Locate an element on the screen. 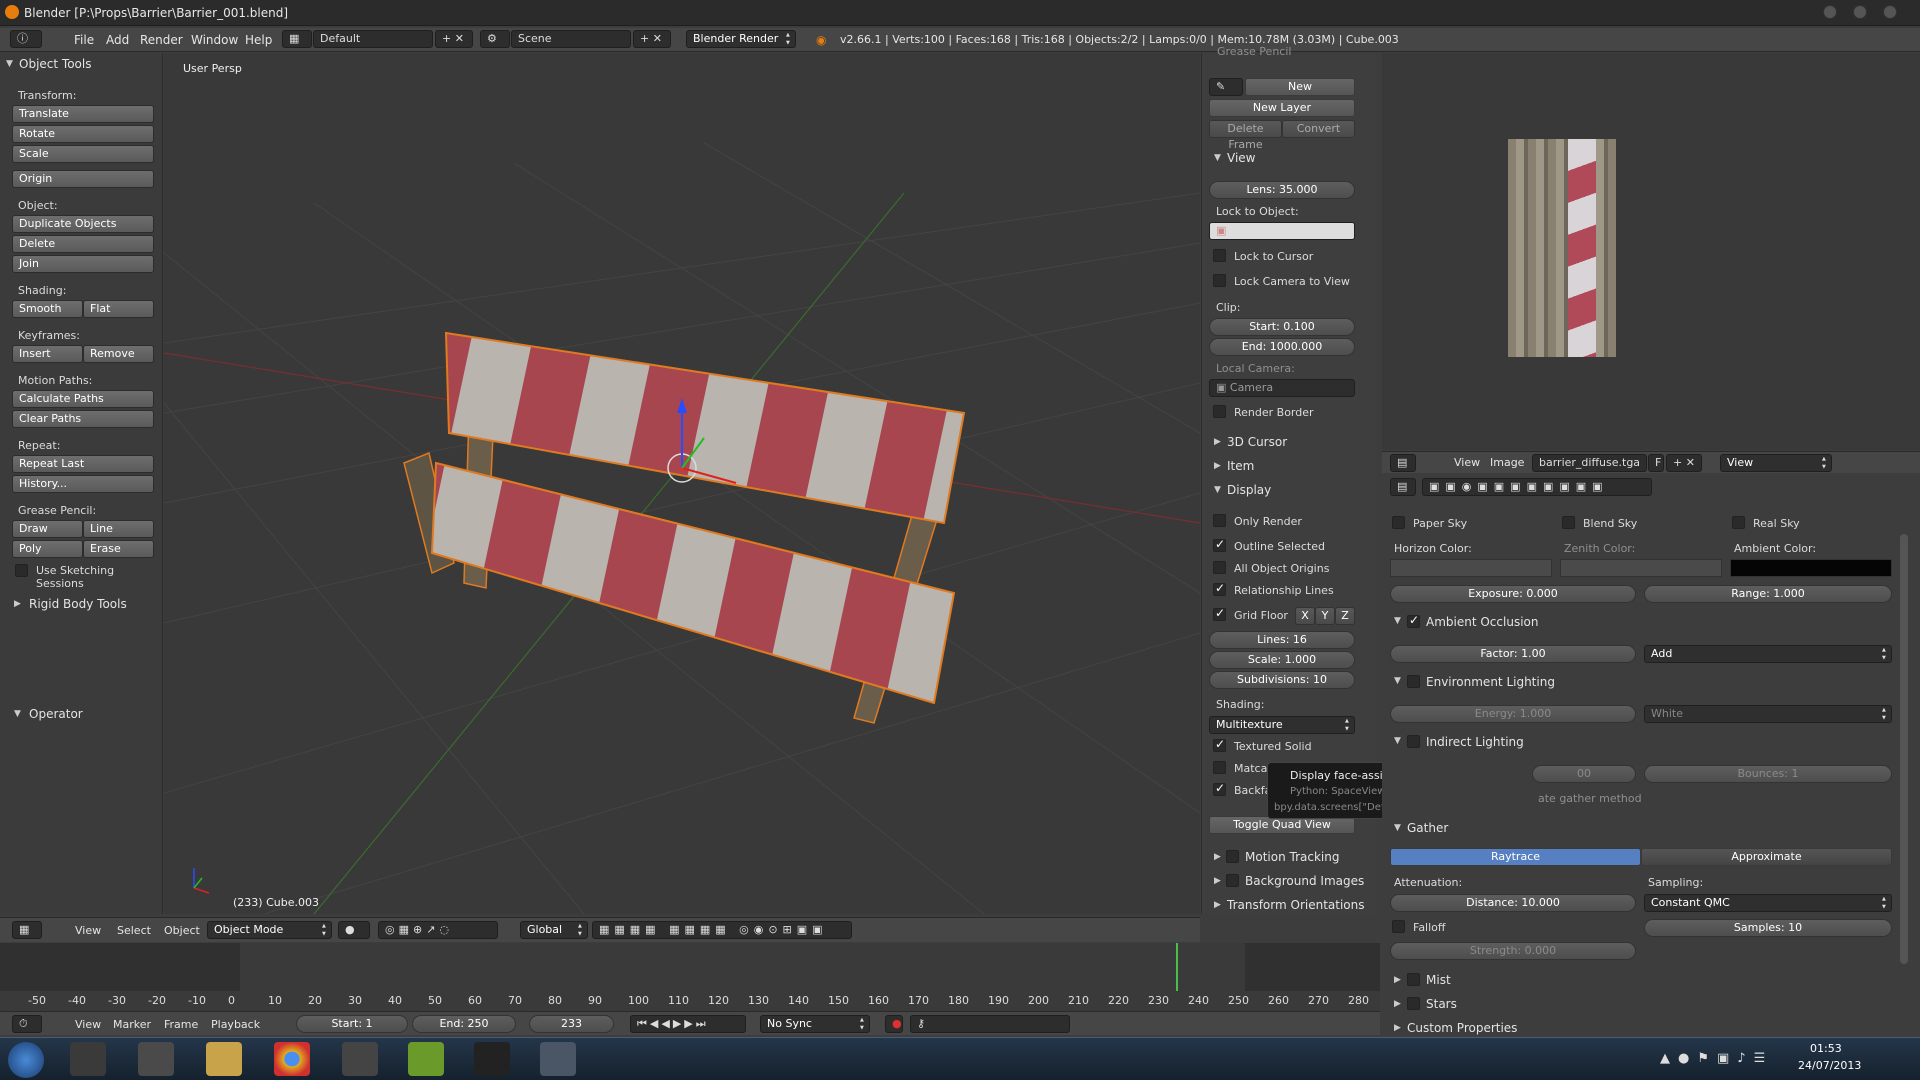 The image size is (1920, 1080). current-frame-marker is located at coordinates (1177, 967).